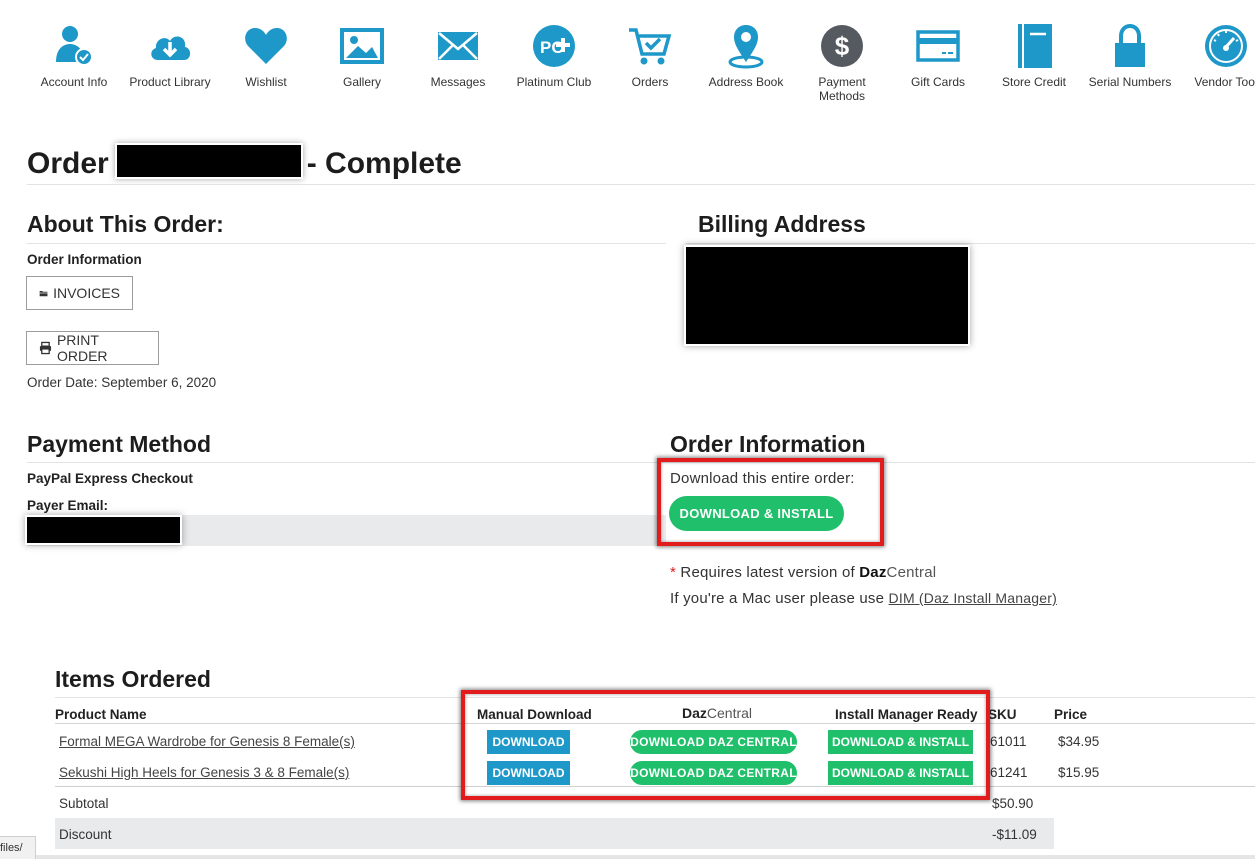 The height and width of the screenshot is (859, 1255). I want to click on redacted-payer-email, so click(103, 530).